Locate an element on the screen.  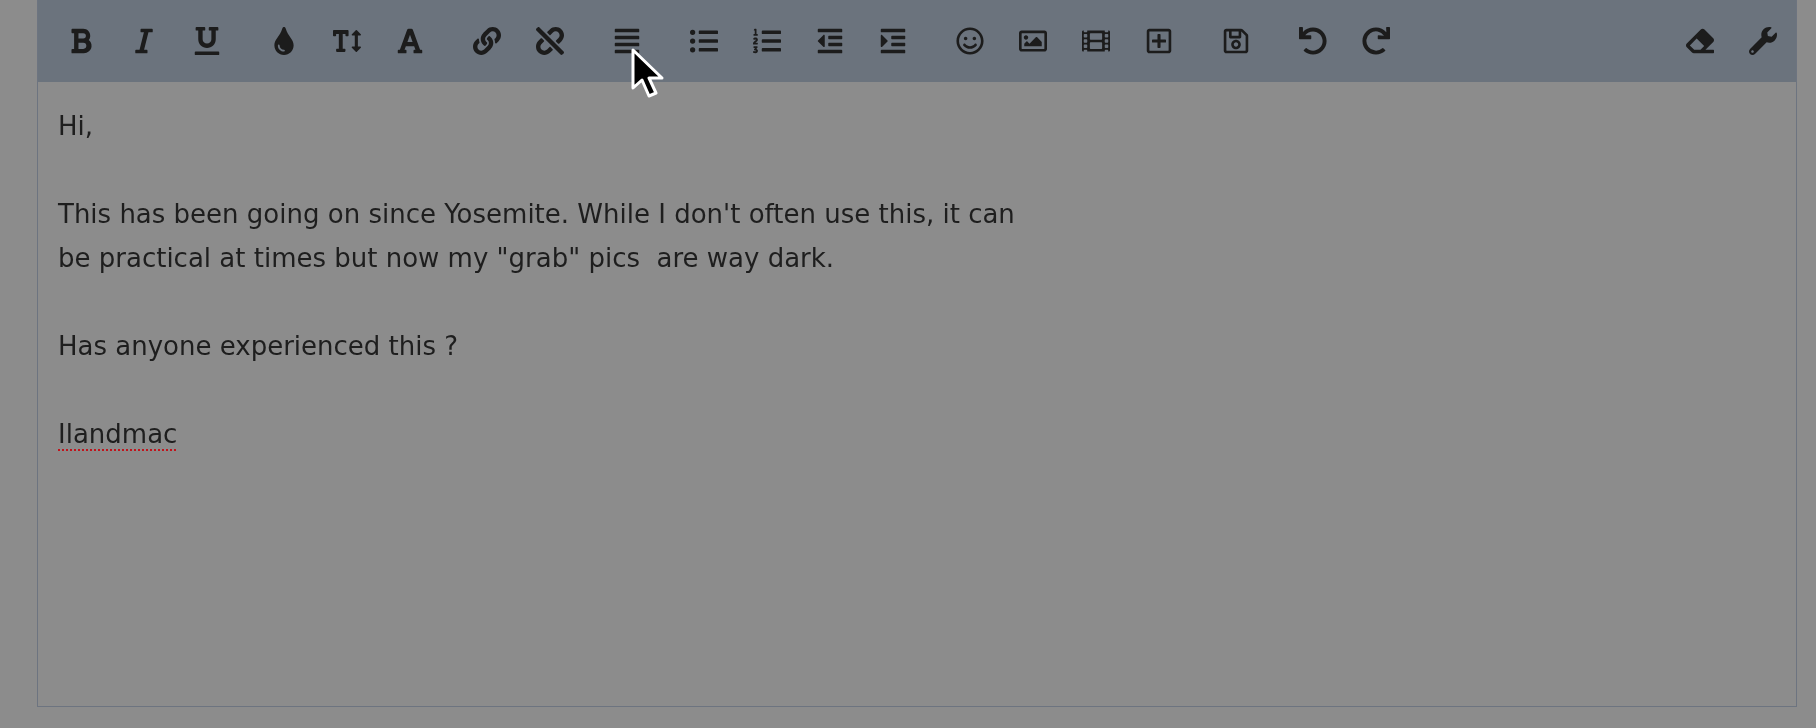
save-icon is located at coordinates (1235, 41).